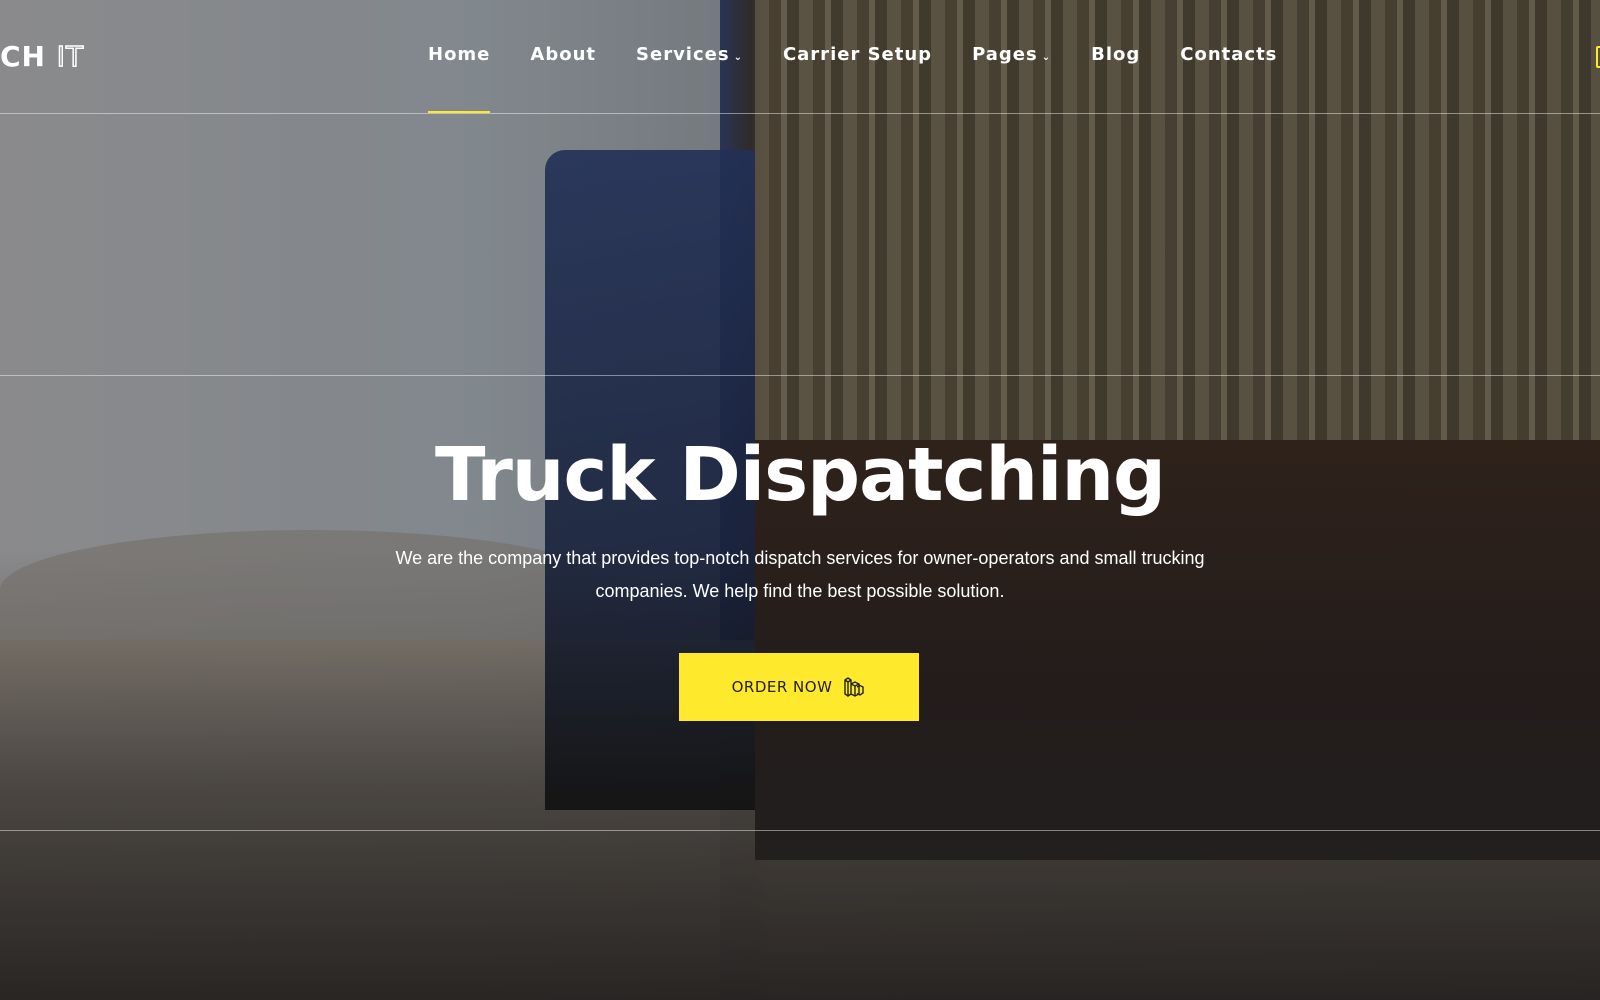 Image resolution: width=1600 pixels, height=1000 pixels. Describe the element at coordinates (1228, 79) in the screenshot. I see `nav-contacts: Contacts` at that location.